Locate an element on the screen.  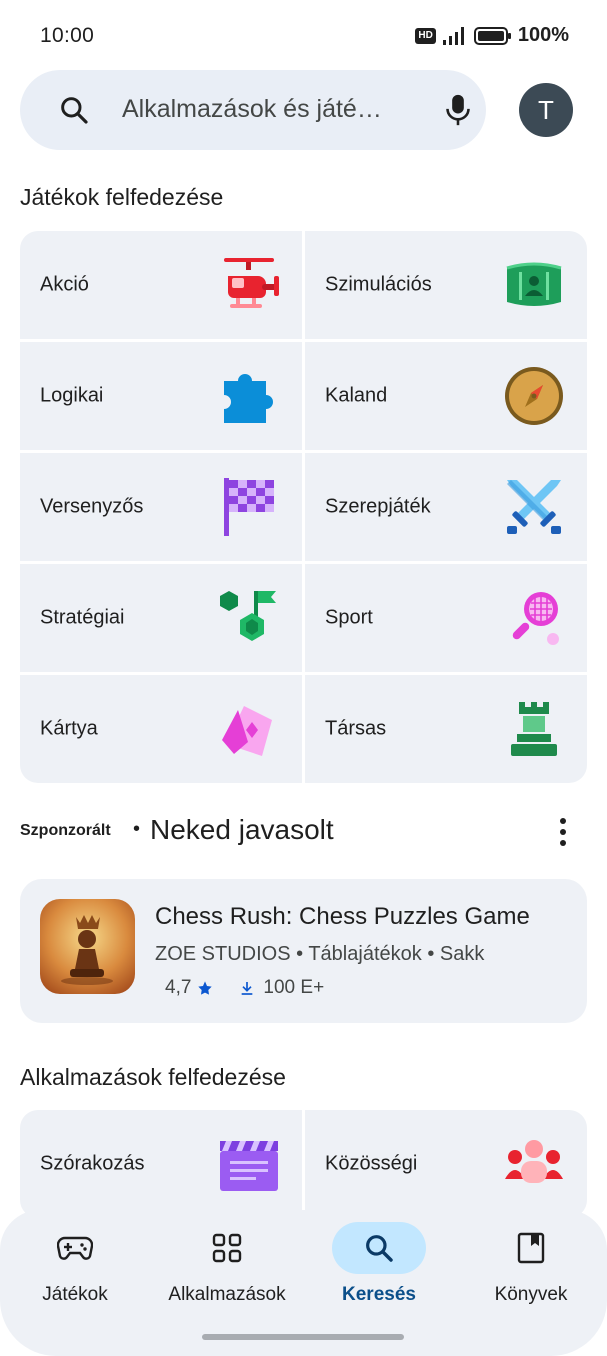
category-label: Logikai is located at coordinates (72, 395).